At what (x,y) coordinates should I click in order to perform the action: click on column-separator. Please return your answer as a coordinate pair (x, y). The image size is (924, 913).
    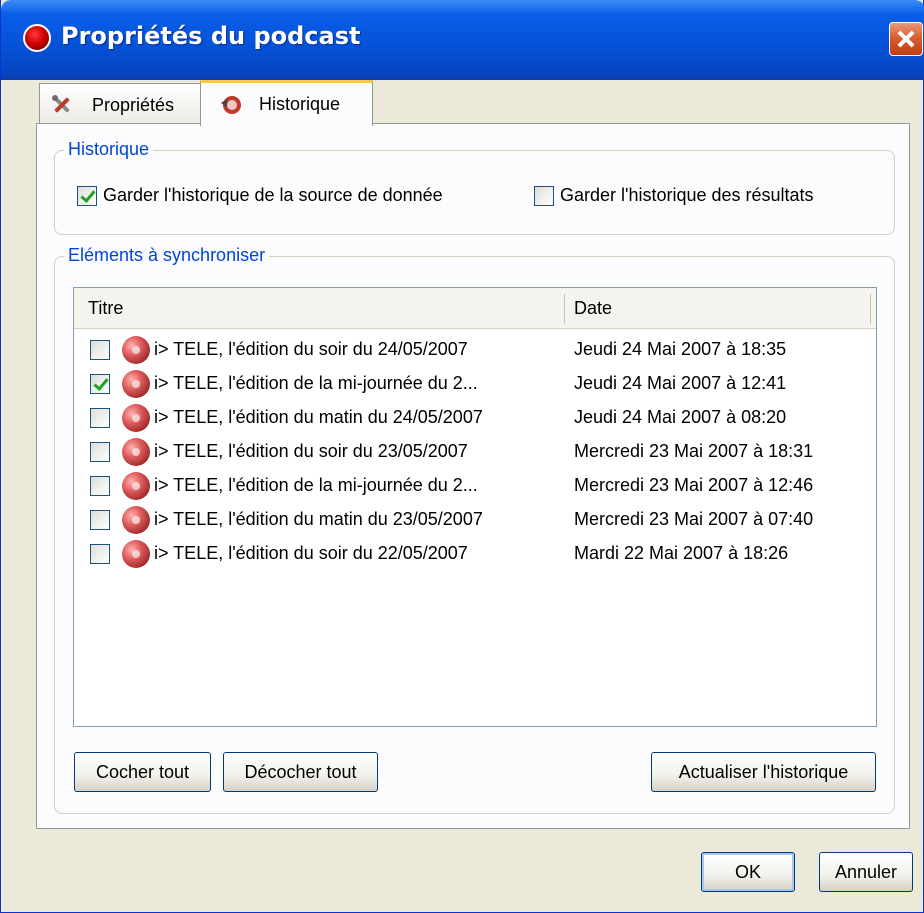
    Looking at the image, I should click on (870, 309).